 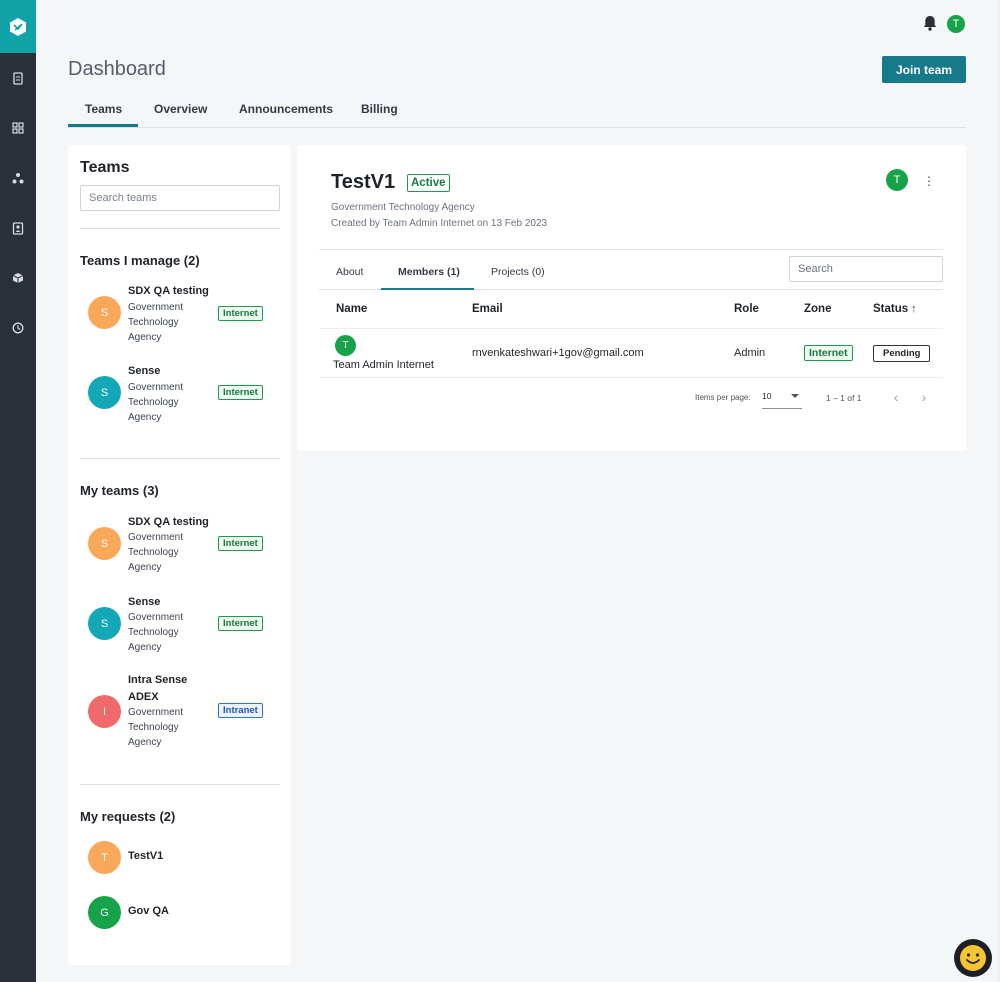 What do you see at coordinates (180, 109) in the screenshot?
I see `tab-overview: Overview` at bounding box center [180, 109].